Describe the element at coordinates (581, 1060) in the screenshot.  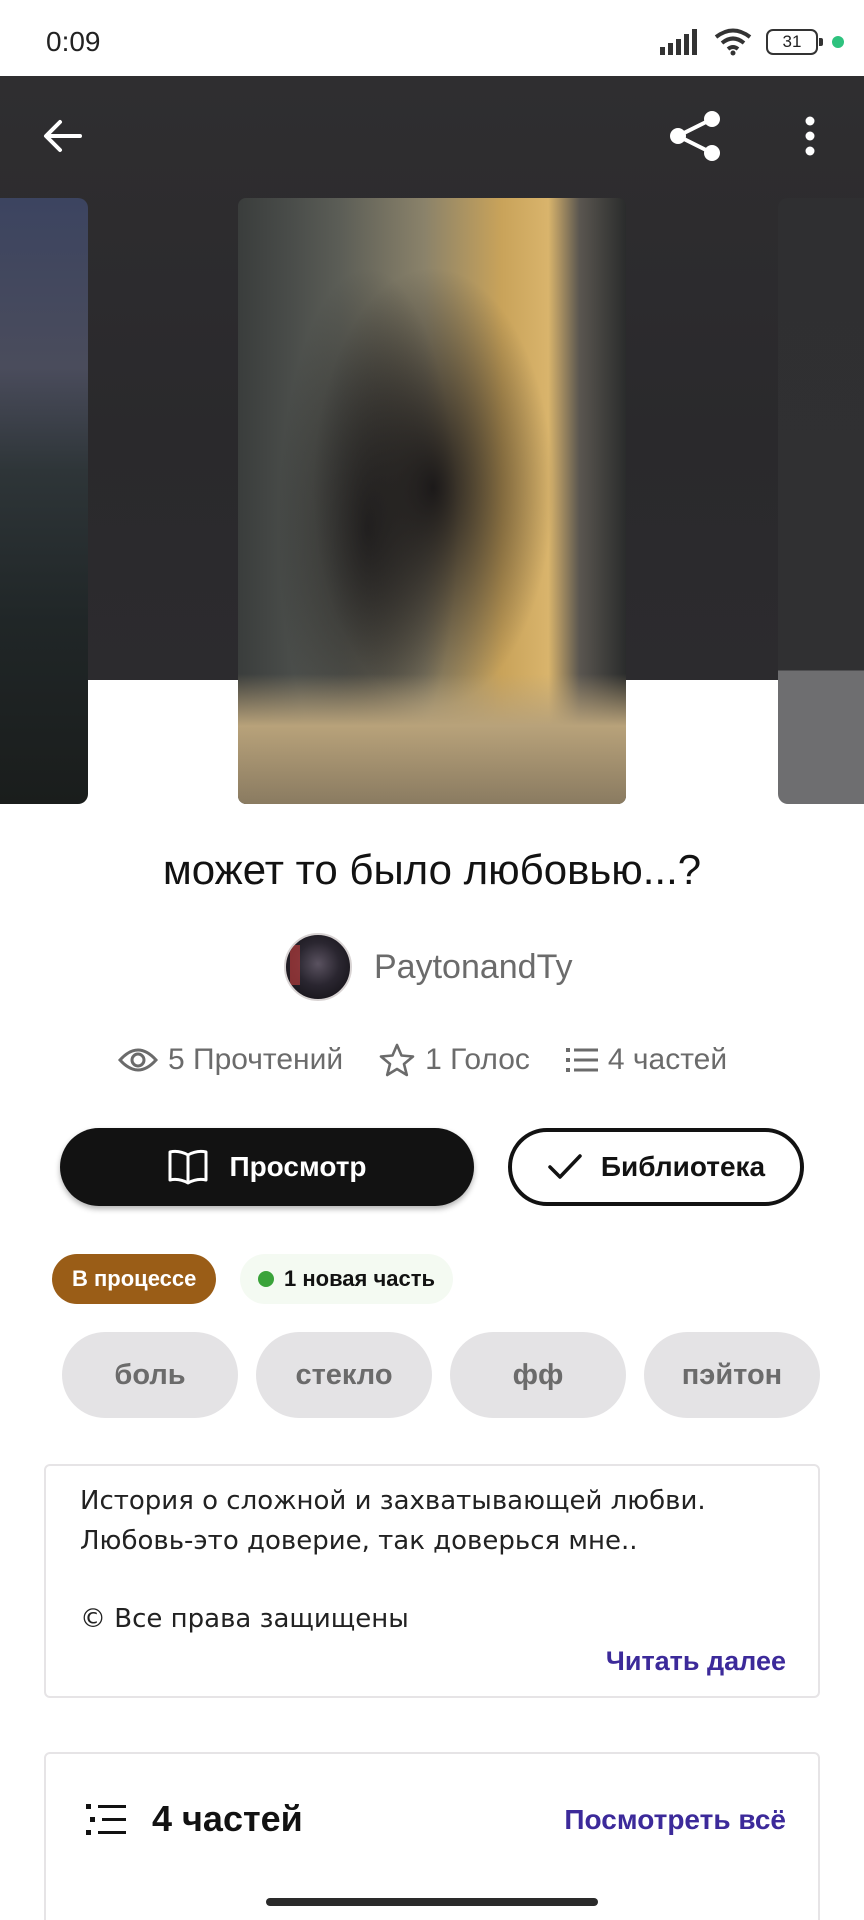
I see `list-icon` at that location.